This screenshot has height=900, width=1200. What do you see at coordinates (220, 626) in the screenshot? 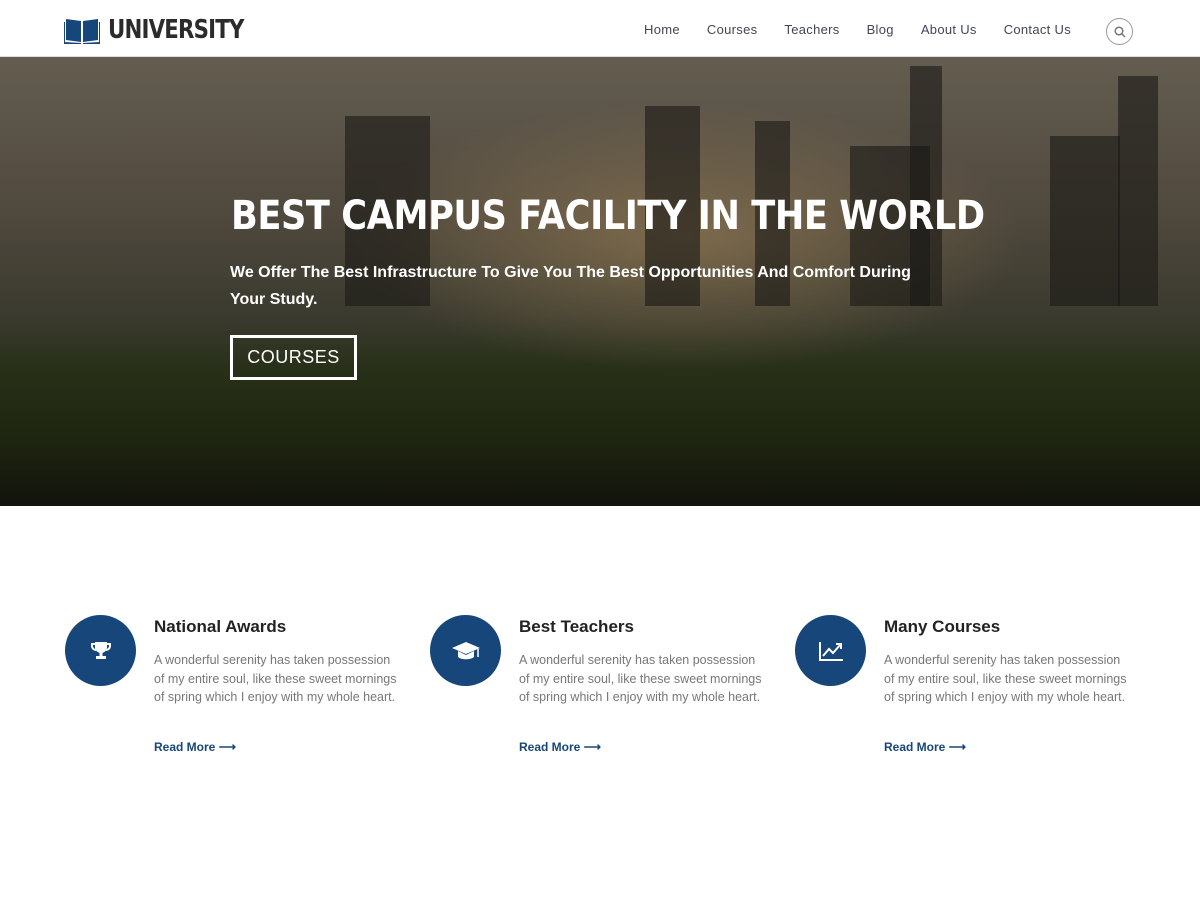
I see `feature-title: National Awards` at bounding box center [220, 626].